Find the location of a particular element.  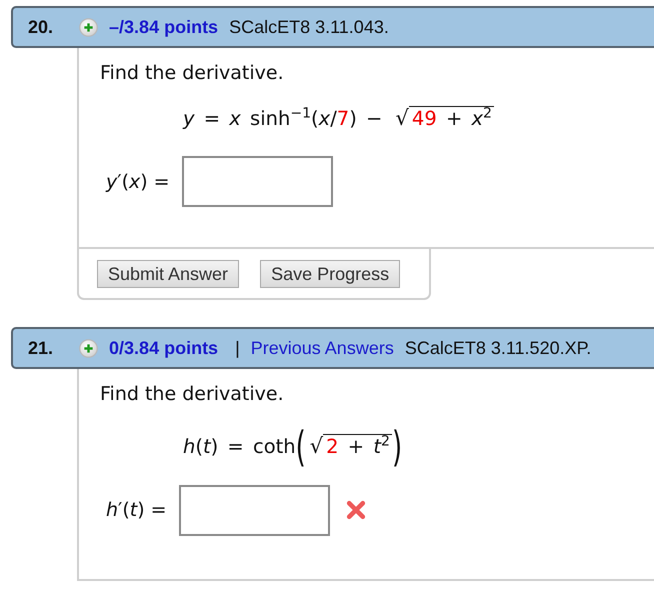

math-formula: y = x sinh$^{−1}$(x/7) − √49 + x$^{2}$ is located at coordinates (338, 118).